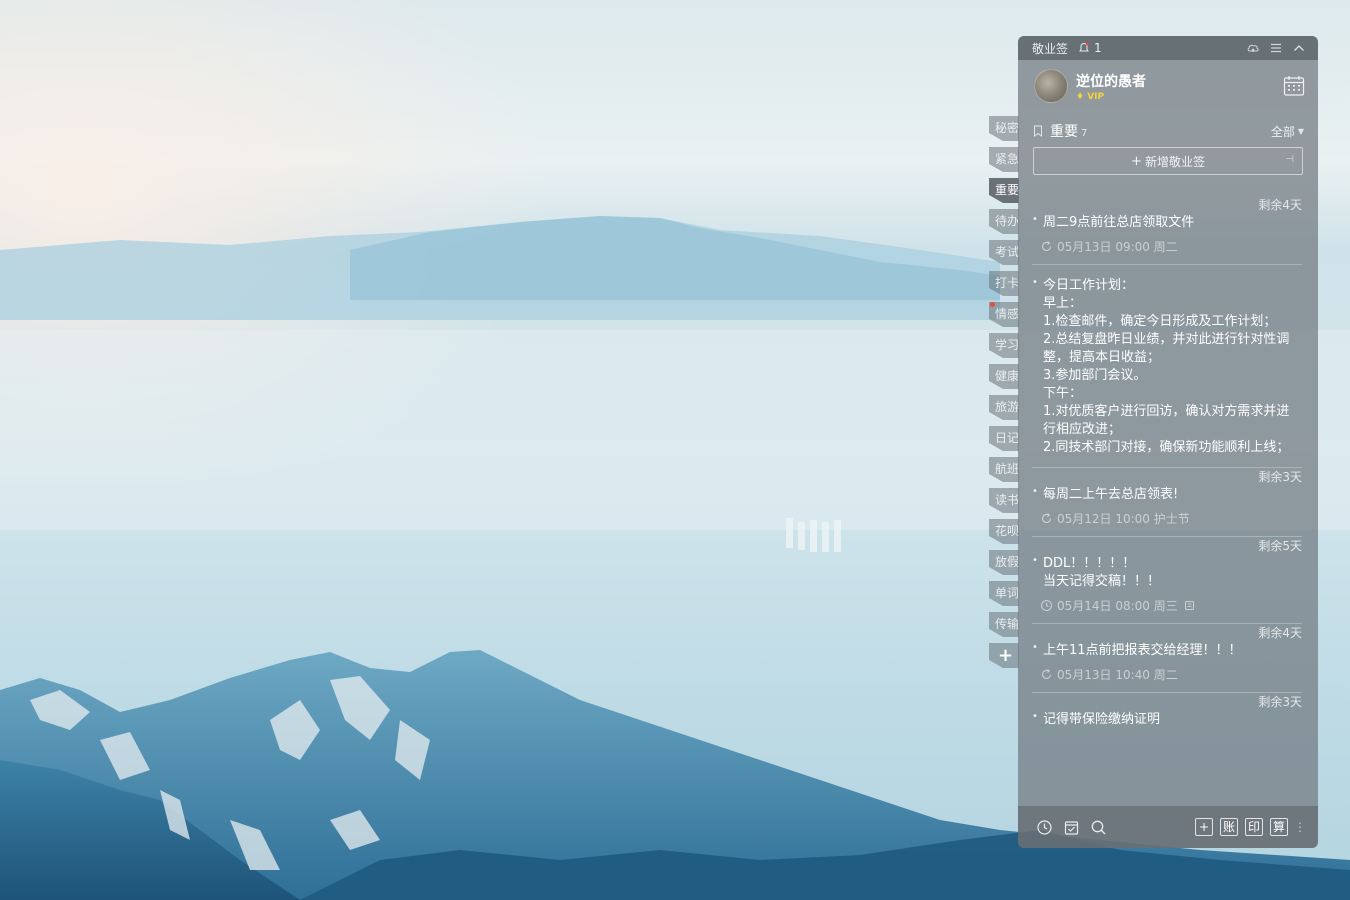 The image size is (1350, 900). I want to click on side-tab: 旅游, so click(1004, 407).